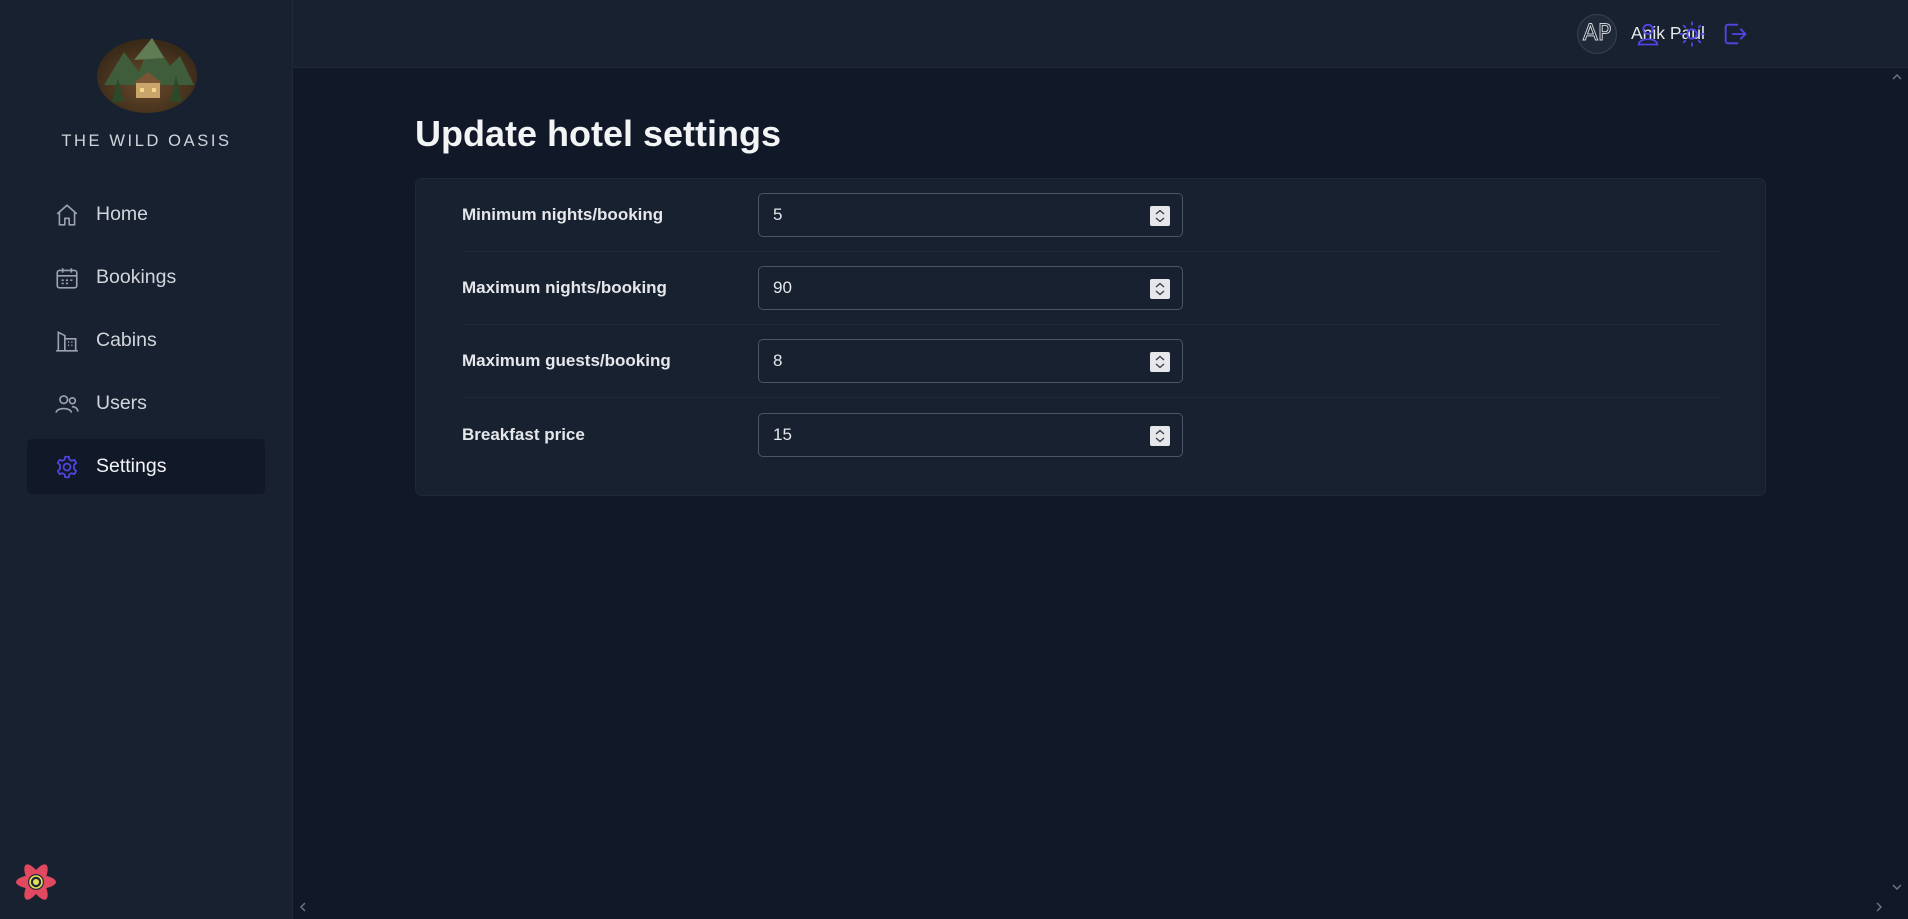 Image resolution: width=1908 pixels, height=919 pixels. What do you see at coordinates (67, 404) in the screenshot?
I see `users-icon` at bounding box center [67, 404].